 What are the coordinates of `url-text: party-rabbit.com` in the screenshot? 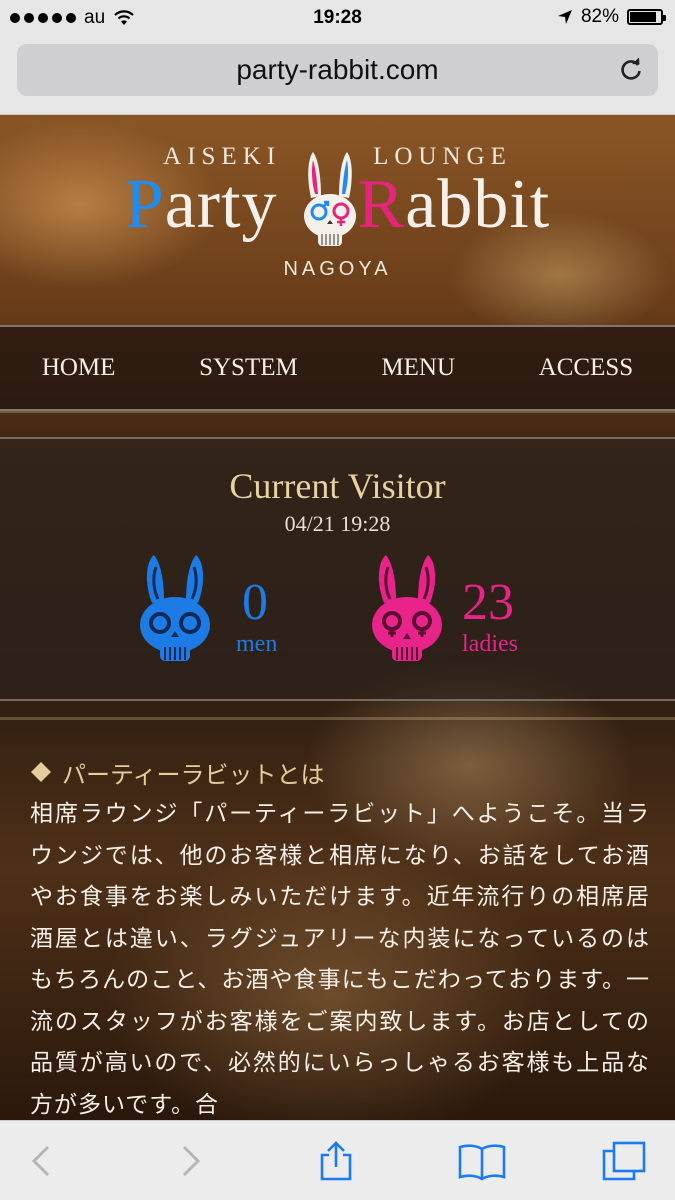 It's located at (337, 69).